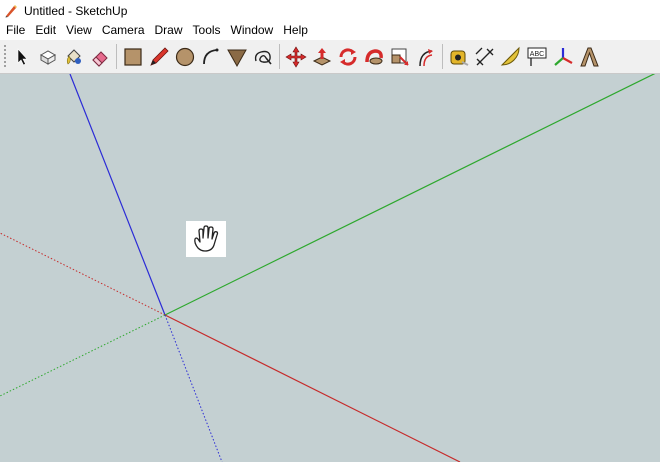  What do you see at coordinates (169, 30) in the screenshot?
I see `menu-draw: Draw` at bounding box center [169, 30].